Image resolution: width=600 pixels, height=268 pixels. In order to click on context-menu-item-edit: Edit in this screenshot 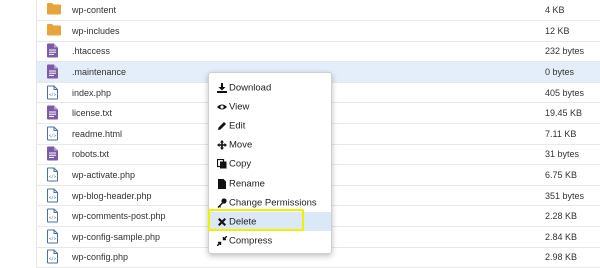, I will do `click(270, 126)`.